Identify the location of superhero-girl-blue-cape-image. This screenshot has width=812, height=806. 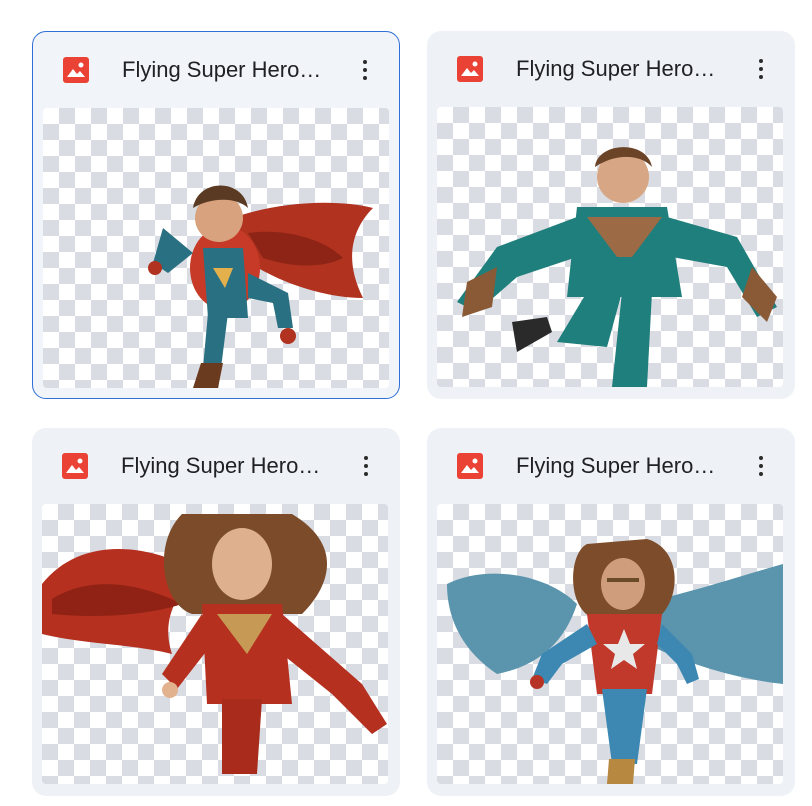
(615, 661).